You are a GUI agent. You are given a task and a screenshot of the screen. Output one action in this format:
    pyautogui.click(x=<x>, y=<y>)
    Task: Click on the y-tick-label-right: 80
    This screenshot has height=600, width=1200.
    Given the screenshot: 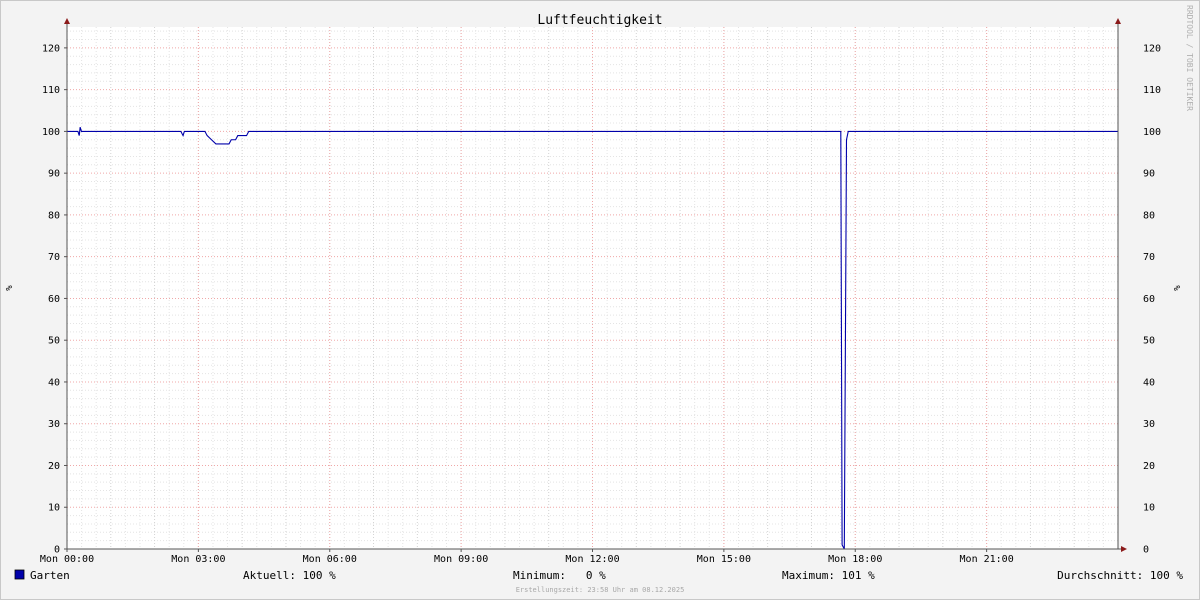 What is the action you would take?
    pyautogui.click(x=1149, y=215)
    